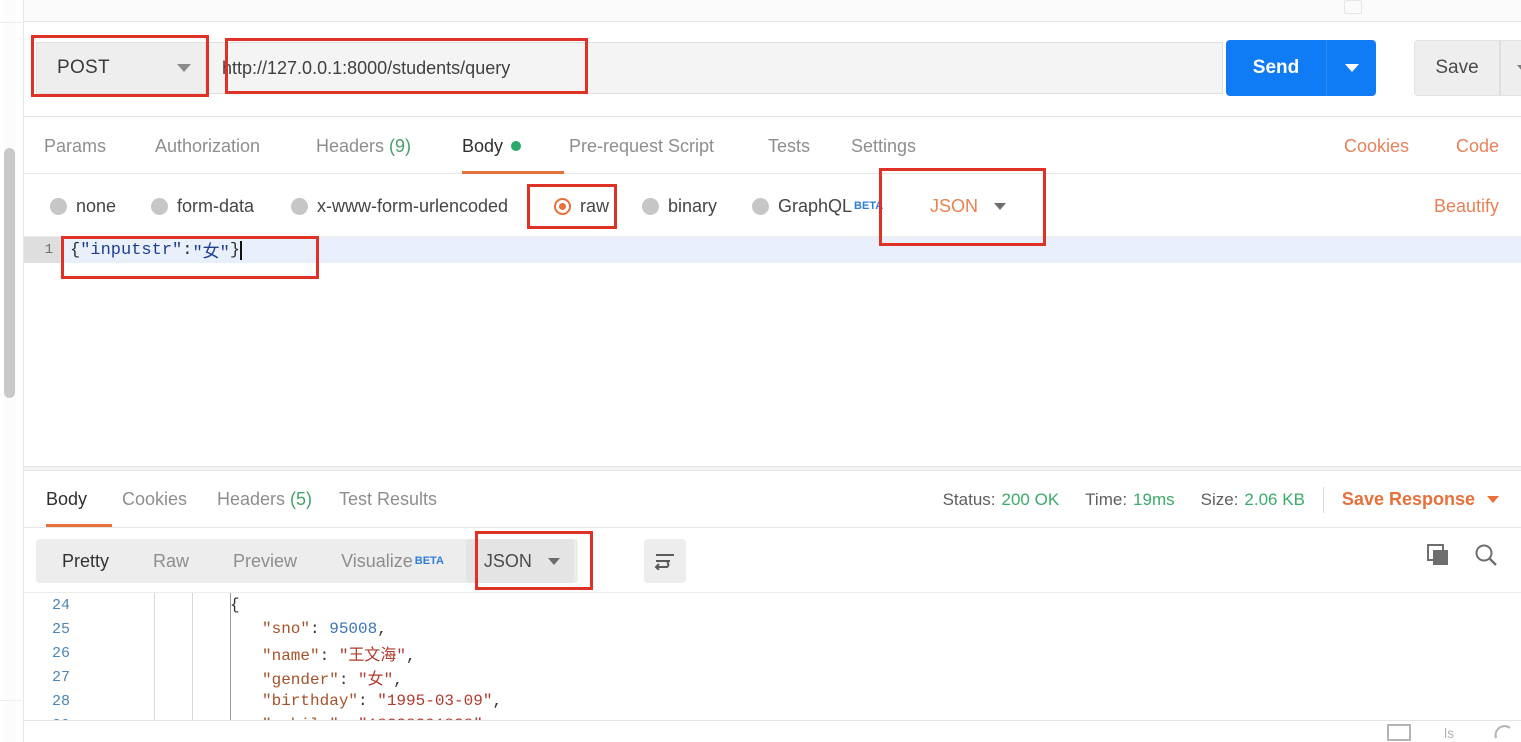  What do you see at coordinates (156, 250) in the screenshot?
I see `editor-code-line: {"inputstr": "女"}` at bounding box center [156, 250].